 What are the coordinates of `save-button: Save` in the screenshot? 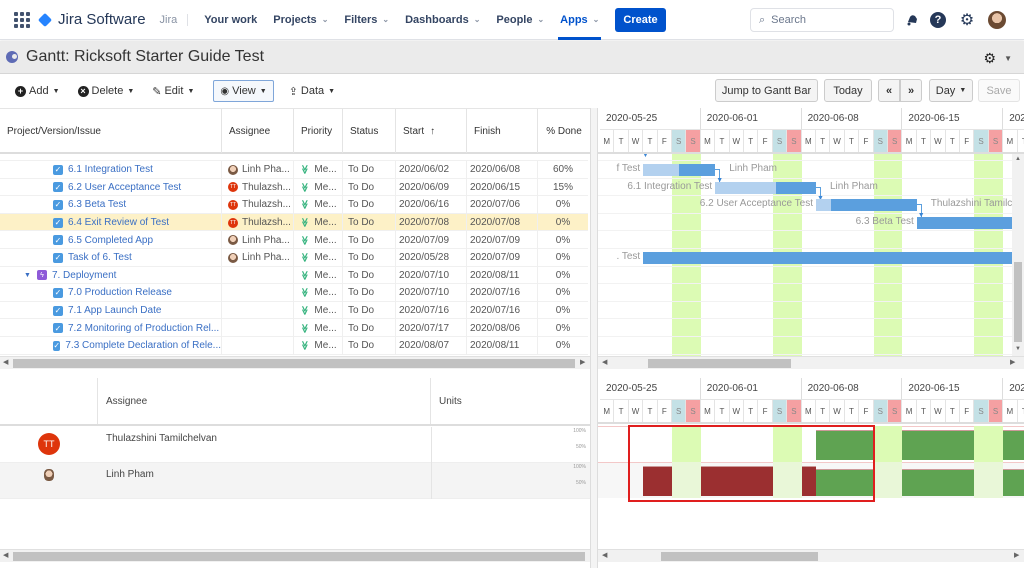 It's located at (999, 90).